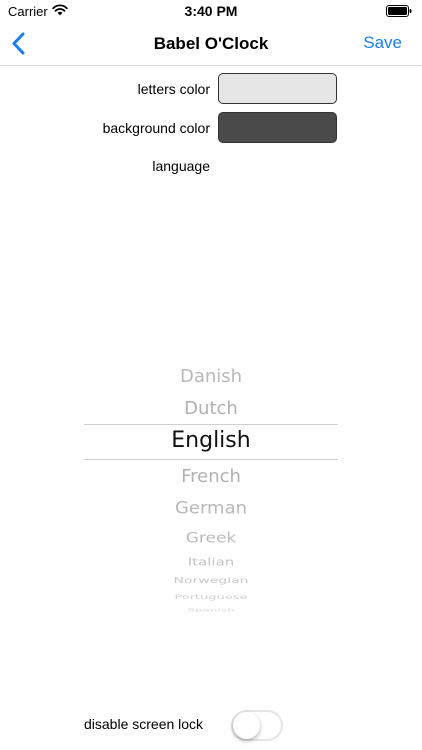 This screenshot has width=422, height=750. I want to click on picker-option-selected: English, so click(211, 440).